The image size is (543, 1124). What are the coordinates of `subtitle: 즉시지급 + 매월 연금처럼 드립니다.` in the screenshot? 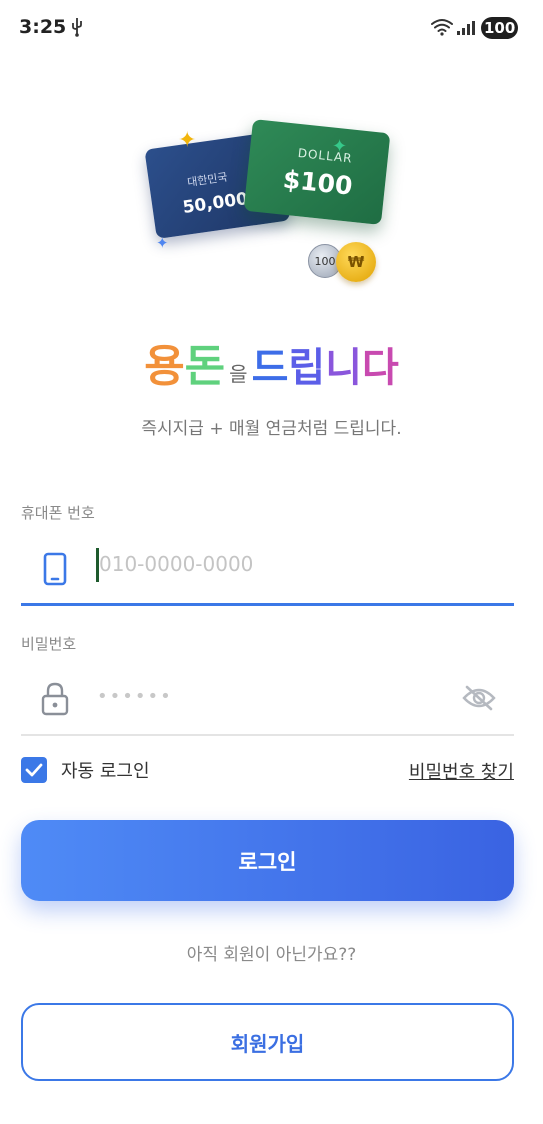 It's located at (271, 429).